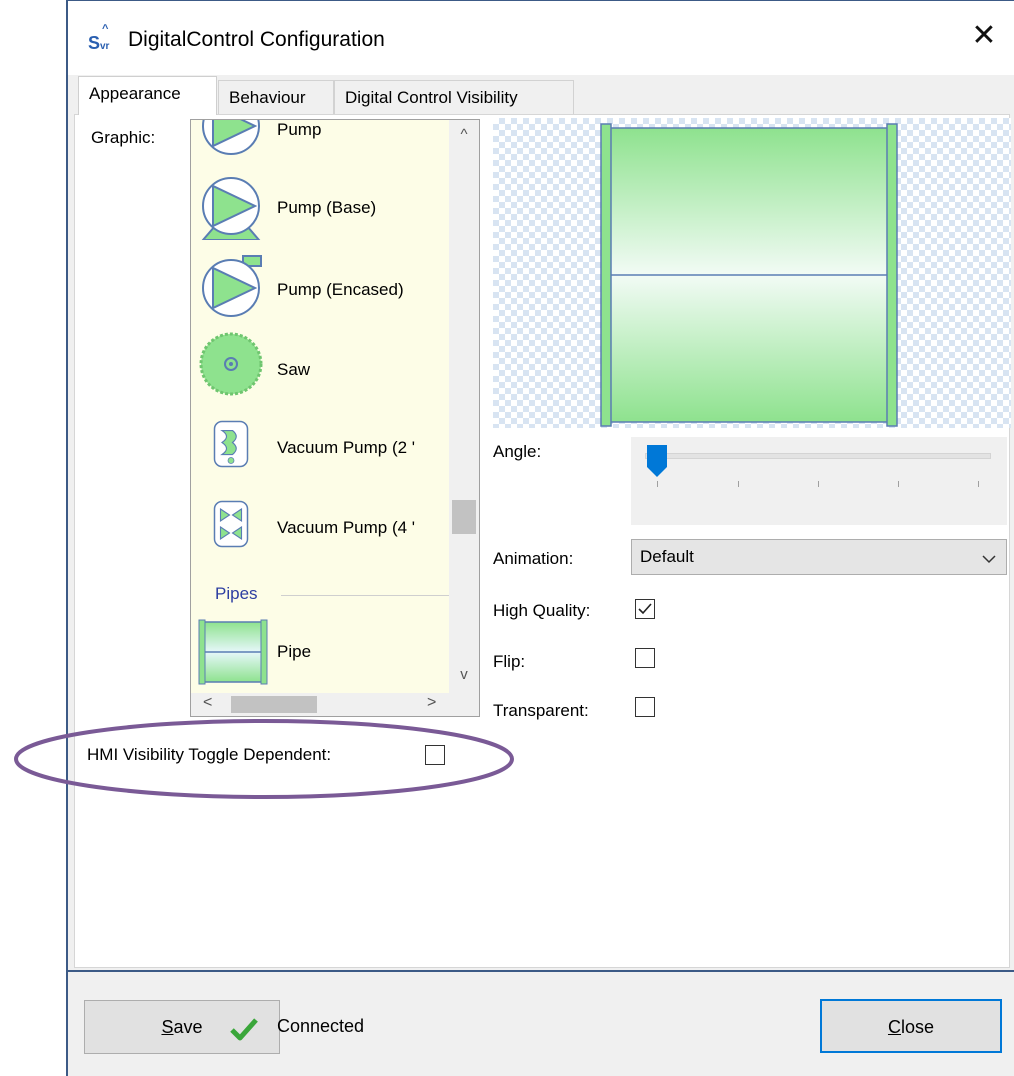 Image resolution: width=1014 pixels, height=1076 pixels. I want to click on animation-value: Default, so click(667, 556).